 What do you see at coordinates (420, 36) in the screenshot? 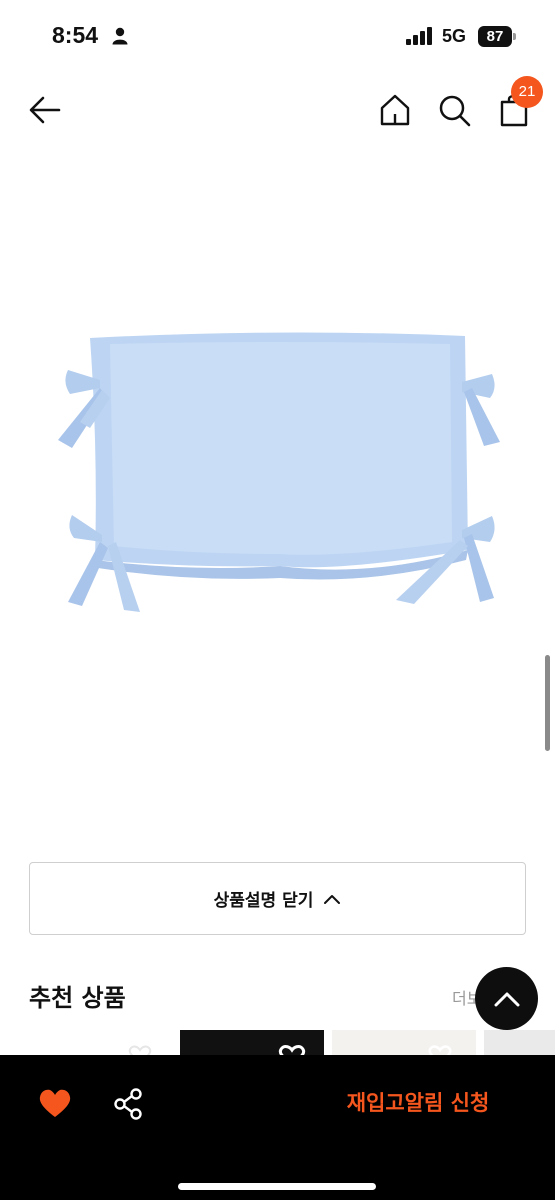
I see `signal-icon` at bounding box center [420, 36].